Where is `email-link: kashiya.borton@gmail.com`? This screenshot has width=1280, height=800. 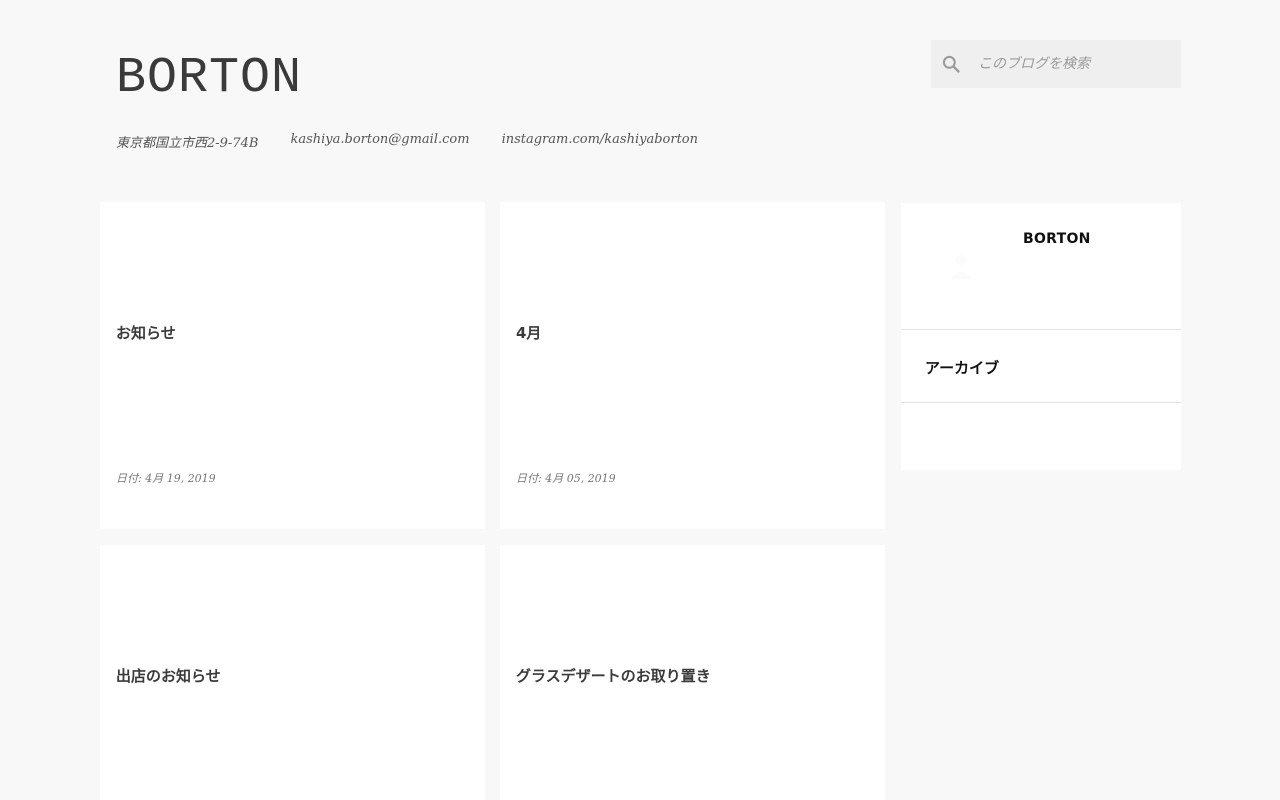
email-link: kashiya.borton@gmail.com is located at coordinates (379, 141).